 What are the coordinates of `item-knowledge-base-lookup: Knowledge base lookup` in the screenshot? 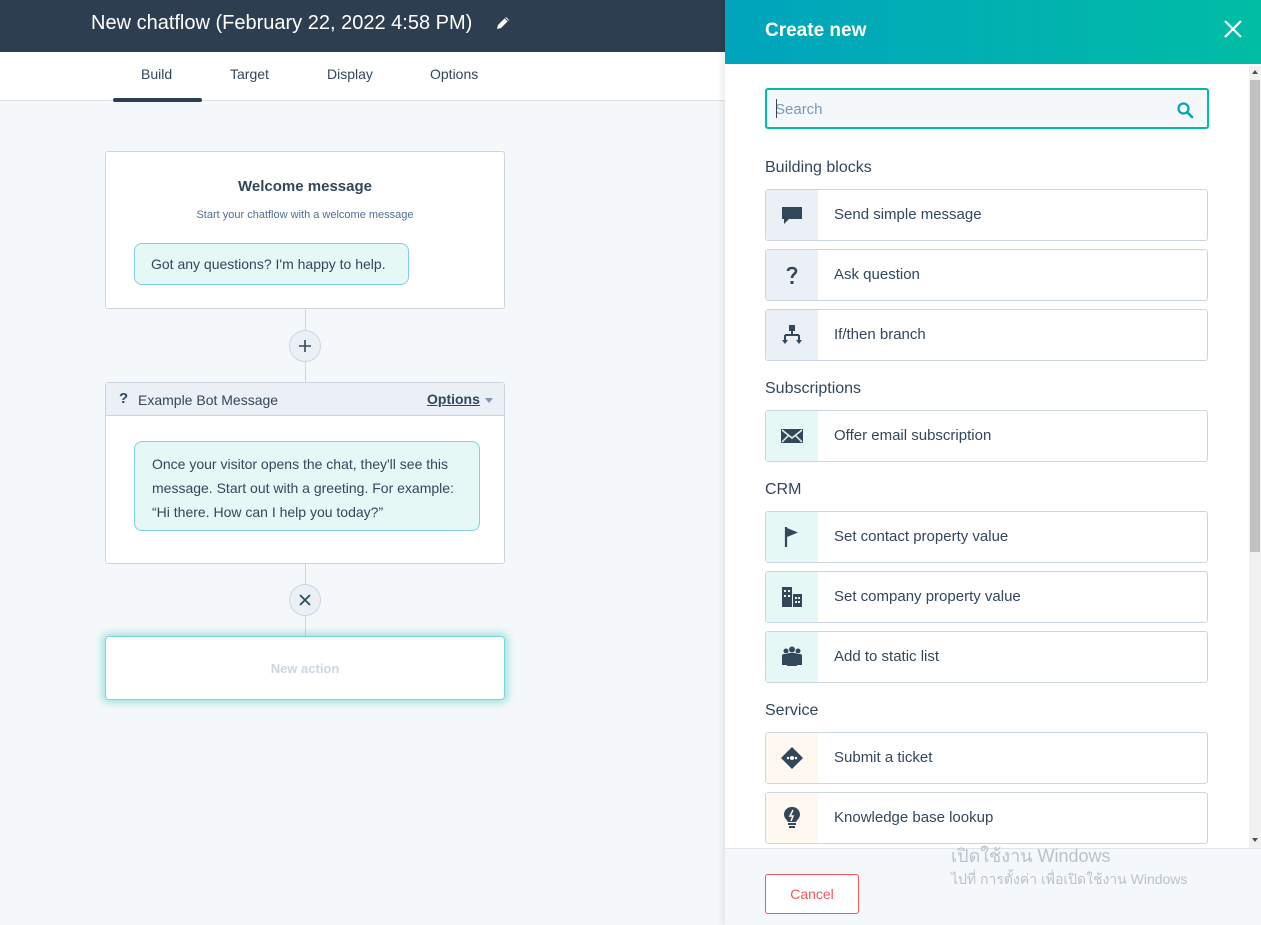 It's located at (986, 818).